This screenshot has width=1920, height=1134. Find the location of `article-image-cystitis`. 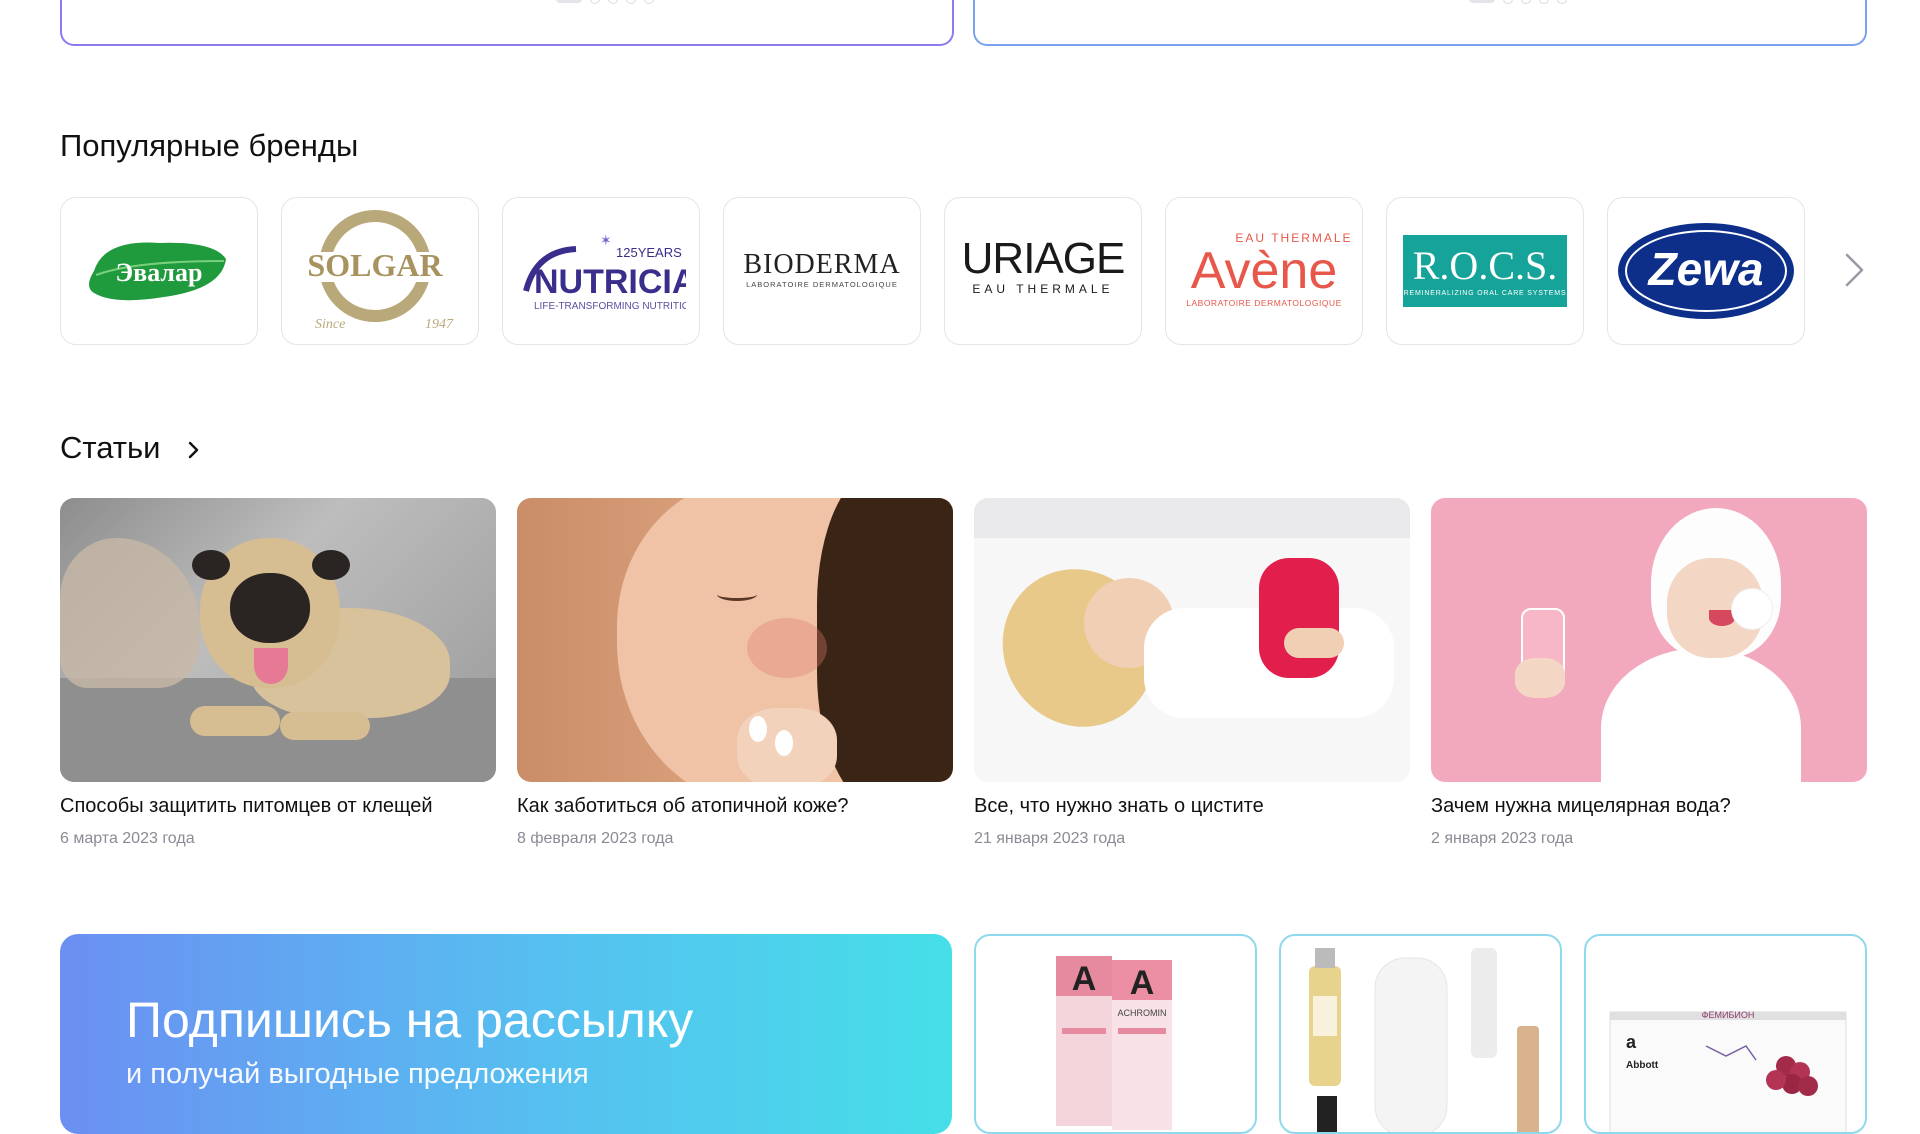

article-image-cystitis is located at coordinates (1192, 640).